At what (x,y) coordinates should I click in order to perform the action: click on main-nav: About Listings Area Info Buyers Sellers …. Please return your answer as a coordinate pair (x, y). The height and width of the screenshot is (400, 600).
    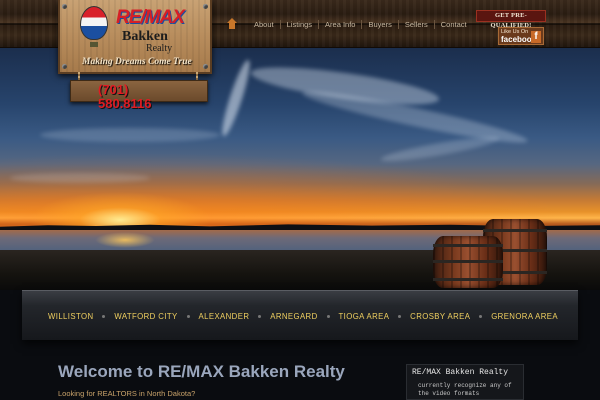
    Looking at the image, I should click on (349, 24).